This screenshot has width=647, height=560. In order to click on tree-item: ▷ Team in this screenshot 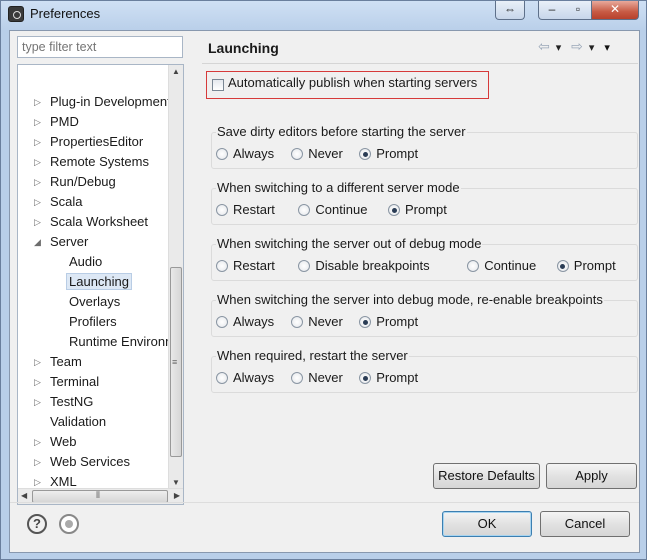, I will do `click(58, 362)`.